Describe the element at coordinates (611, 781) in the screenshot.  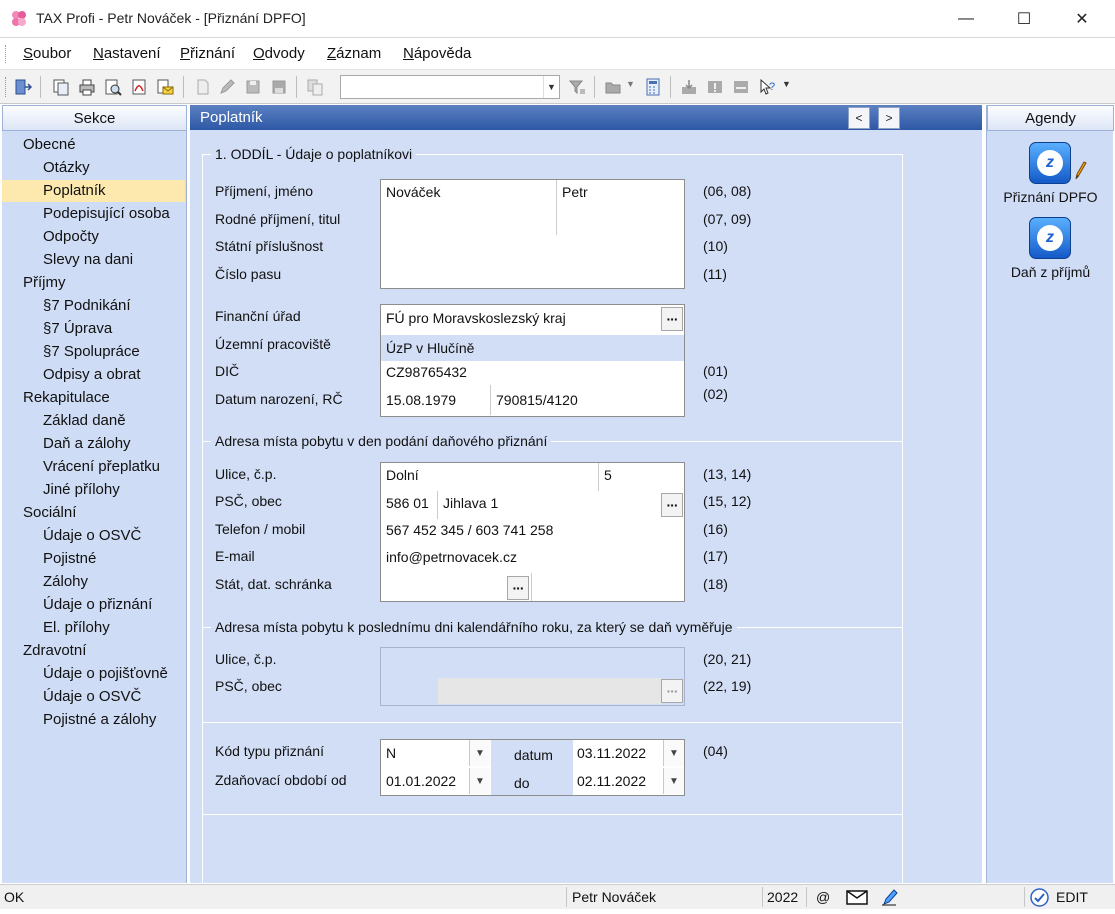
I see `obdobi-do-field: 02.11.2022` at that location.